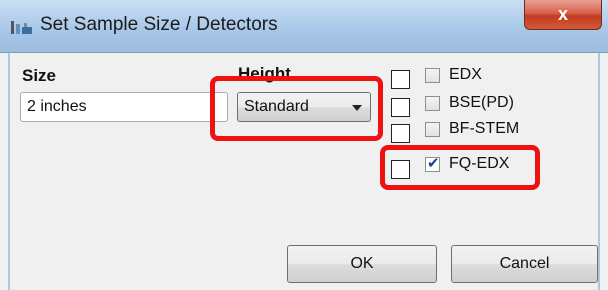  What do you see at coordinates (484, 128) in the screenshot?
I see `detector-bfstem-label: BF-STEM` at bounding box center [484, 128].